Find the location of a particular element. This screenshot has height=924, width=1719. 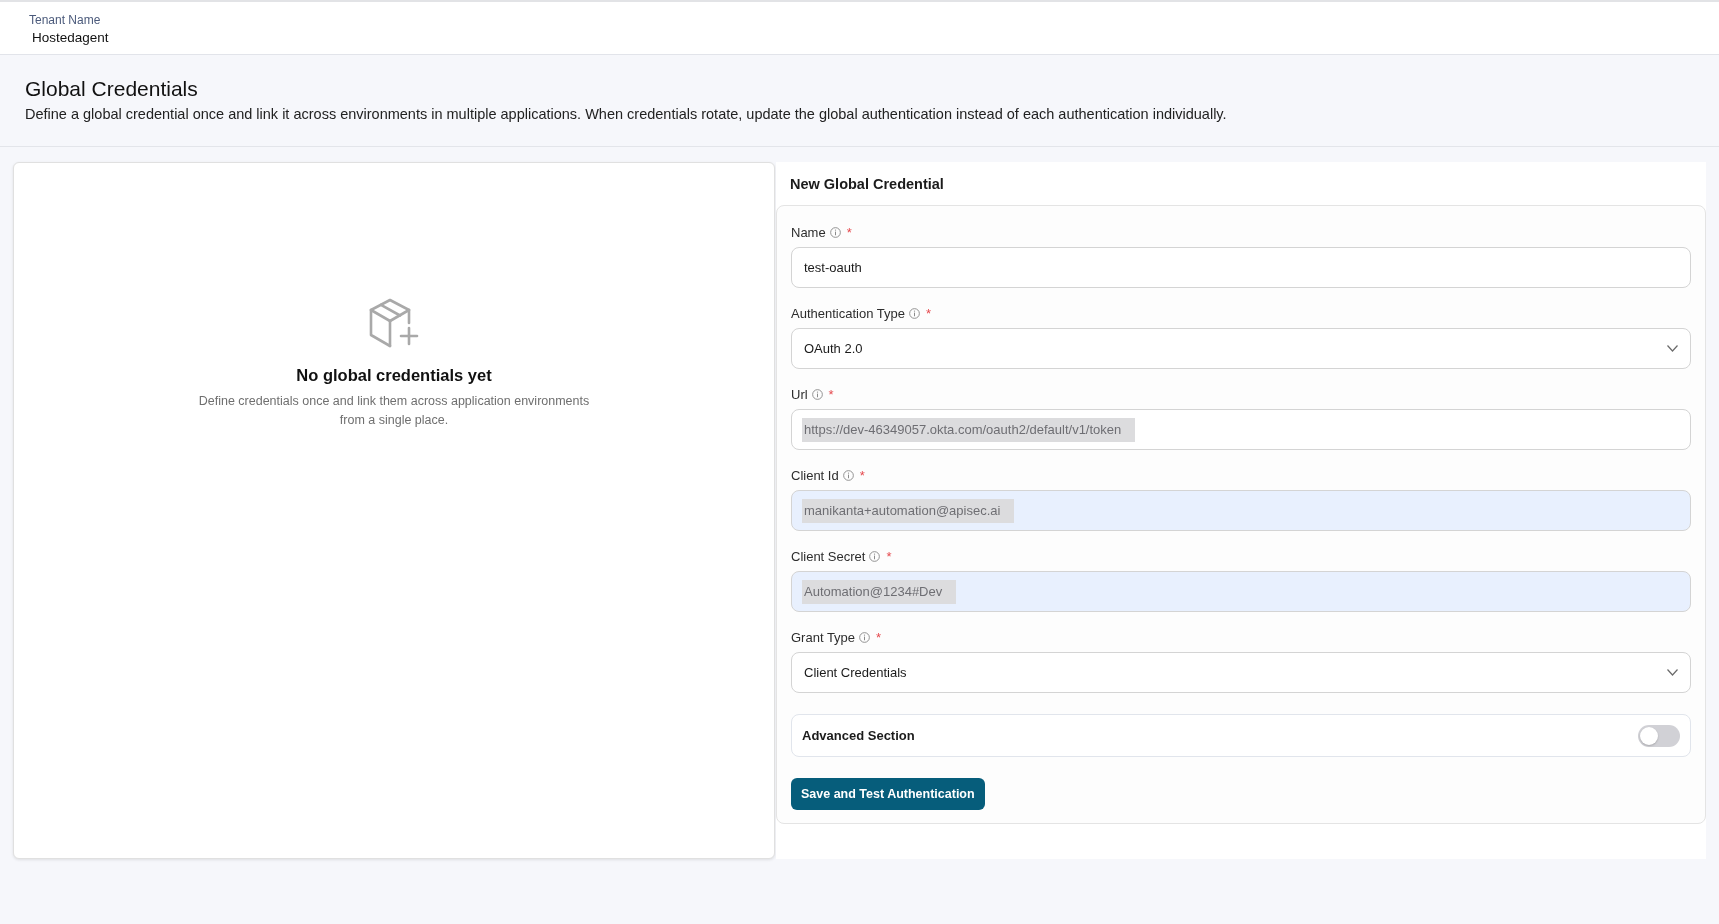

page-title: Global Credentials is located at coordinates (111, 89).